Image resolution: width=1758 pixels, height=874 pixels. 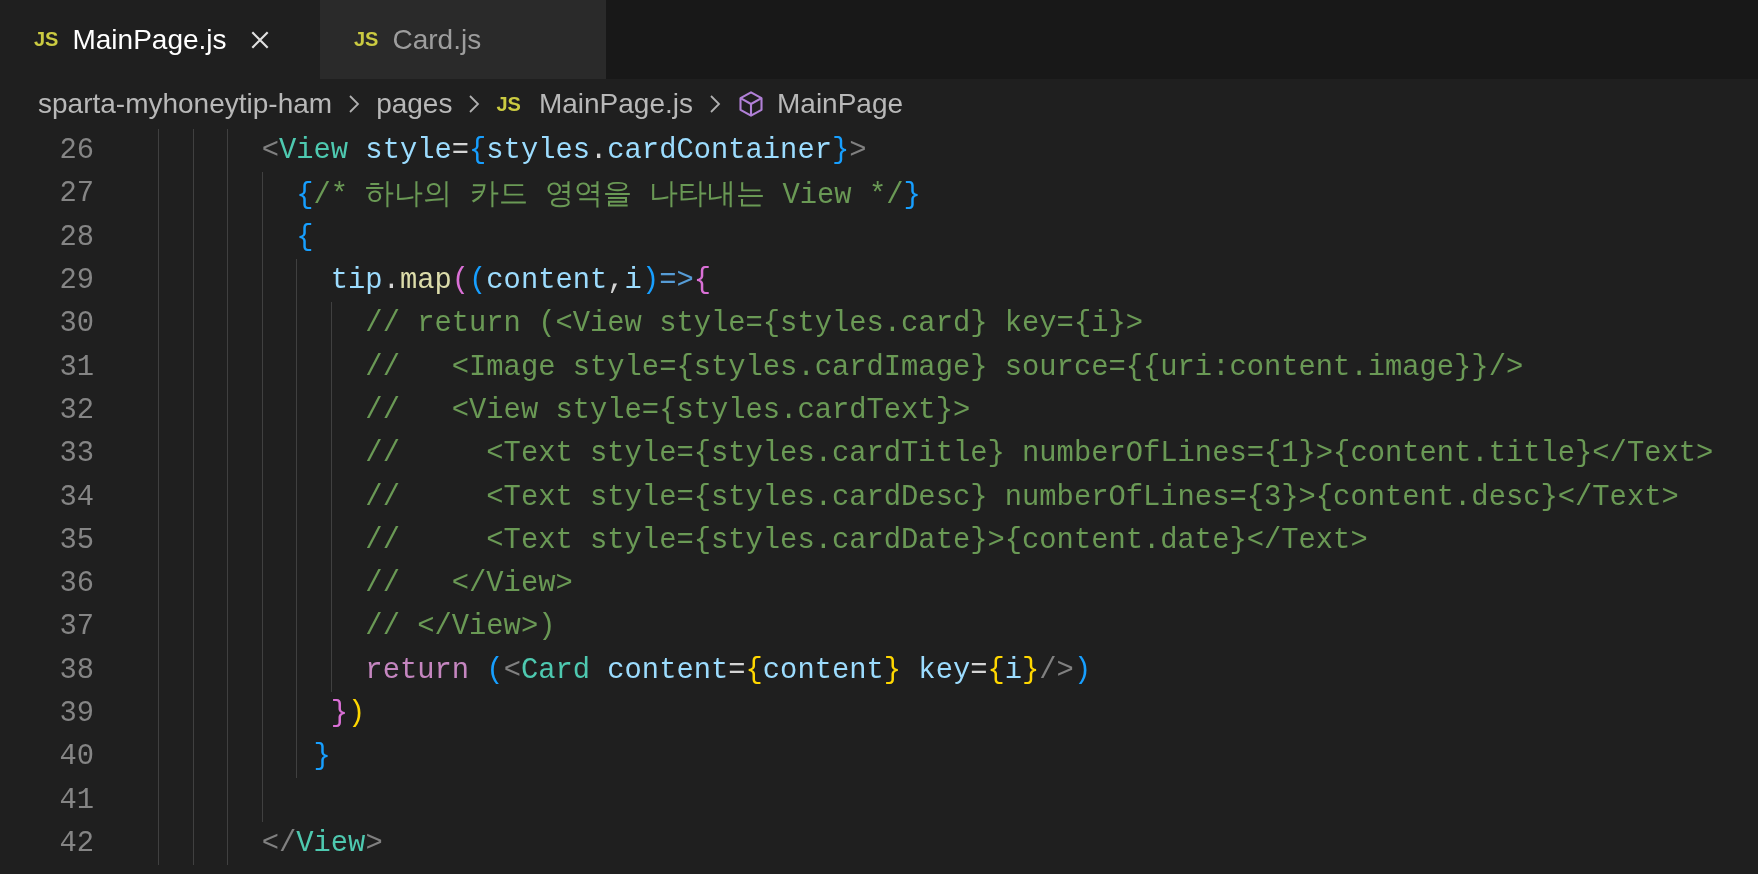 What do you see at coordinates (76, 281) in the screenshot?
I see `line-number: 29` at bounding box center [76, 281].